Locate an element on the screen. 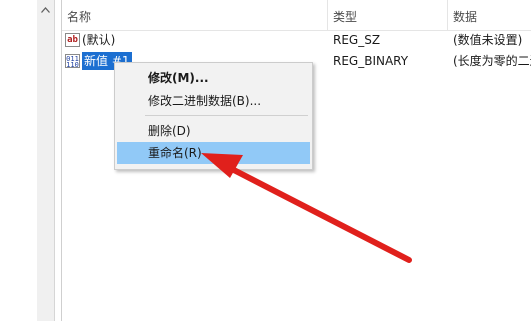 This screenshot has width=531, height=321. value-name: (默认) is located at coordinates (99, 40).